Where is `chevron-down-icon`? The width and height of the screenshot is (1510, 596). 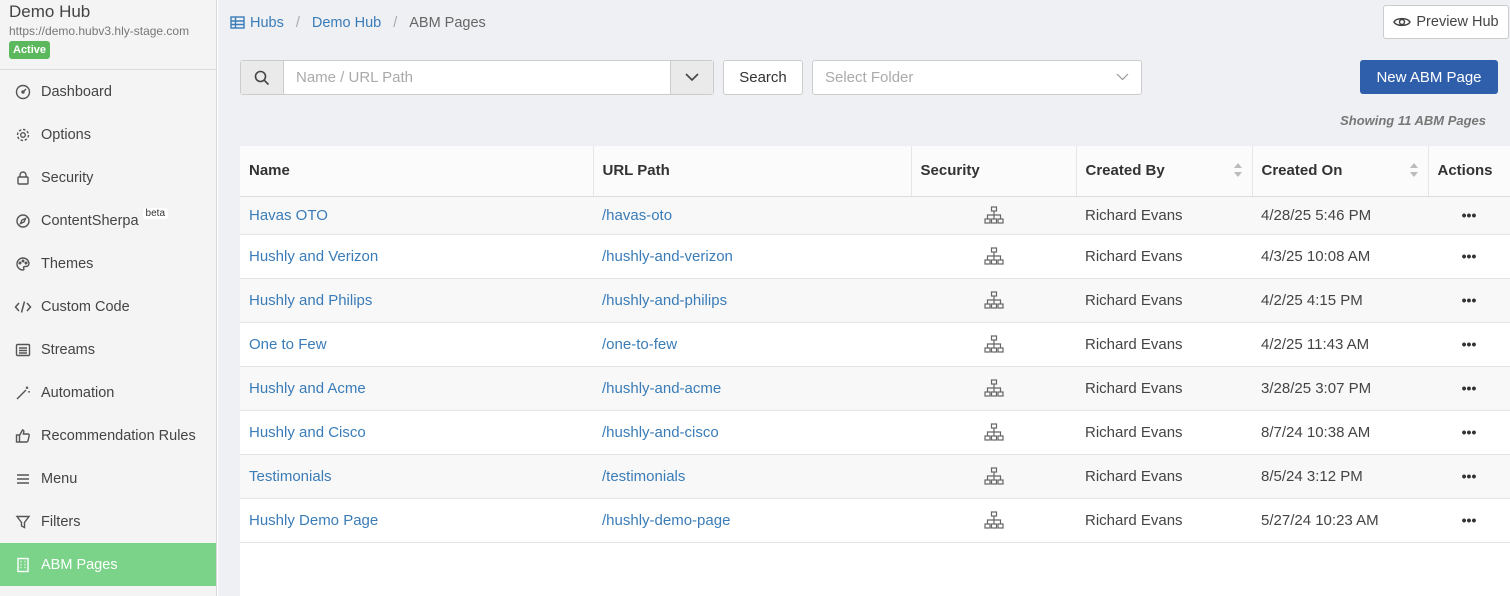 chevron-down-icon is located at coordinates (1122, 79).